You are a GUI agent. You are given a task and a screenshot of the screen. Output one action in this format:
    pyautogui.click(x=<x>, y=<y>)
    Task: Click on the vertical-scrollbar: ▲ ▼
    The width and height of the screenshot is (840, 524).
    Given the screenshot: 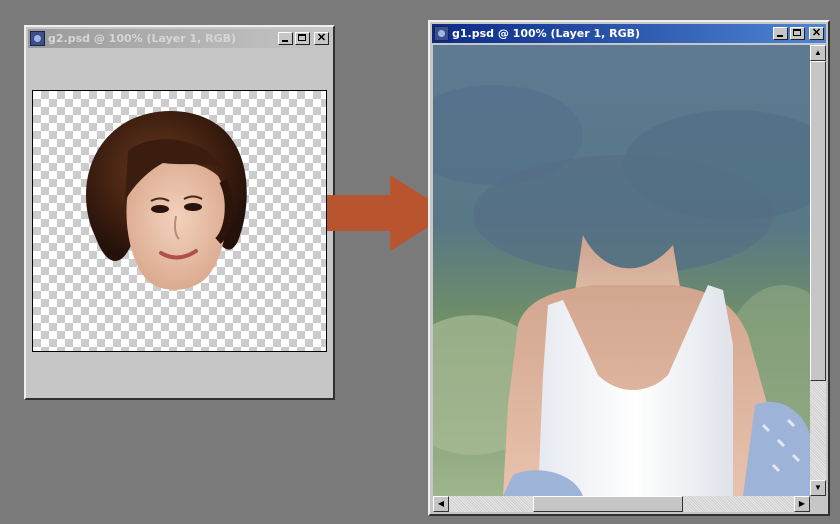 What is the action you would take?
    pyautogui.click(x=818, y=270)
    